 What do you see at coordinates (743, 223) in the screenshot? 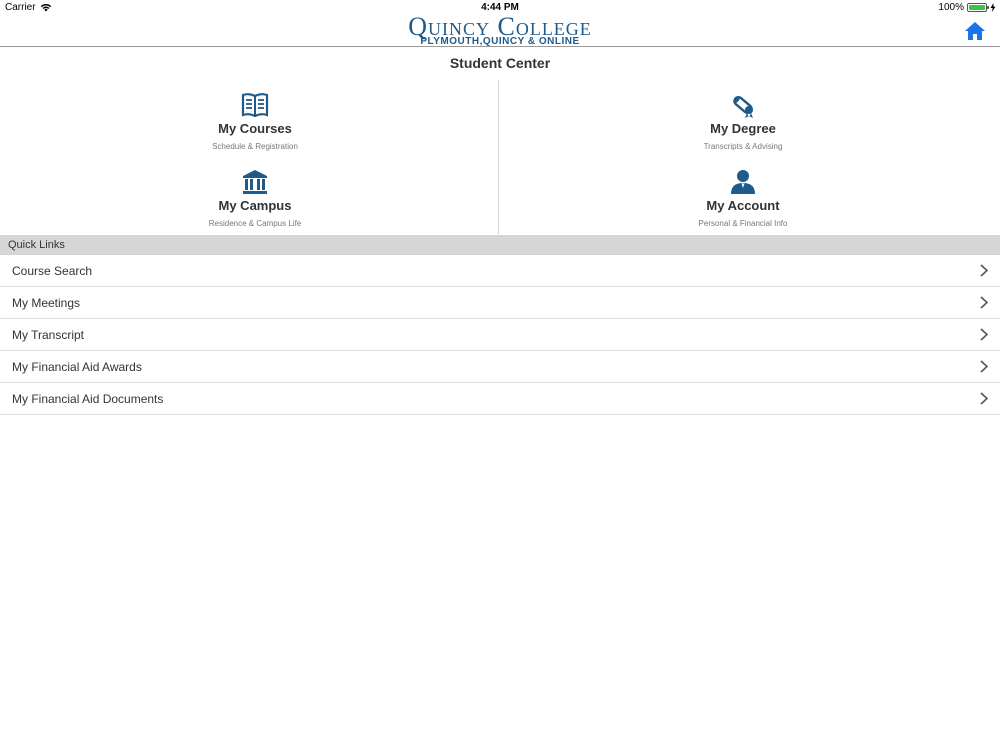
I see `tile-subtitle: Personal & Financial Info` at bounding box center [743, 223].